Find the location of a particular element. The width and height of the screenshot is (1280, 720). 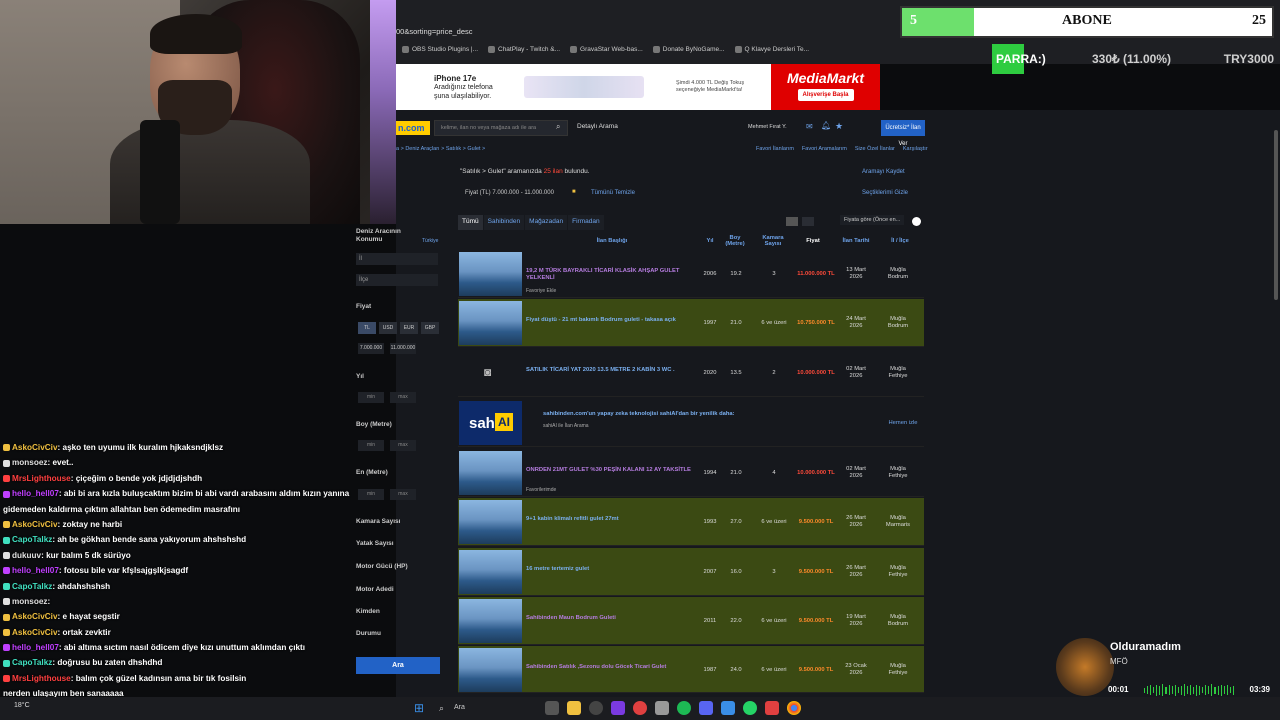

bed-filter: Yatak Sayısı is located at coordinates (375, 543).